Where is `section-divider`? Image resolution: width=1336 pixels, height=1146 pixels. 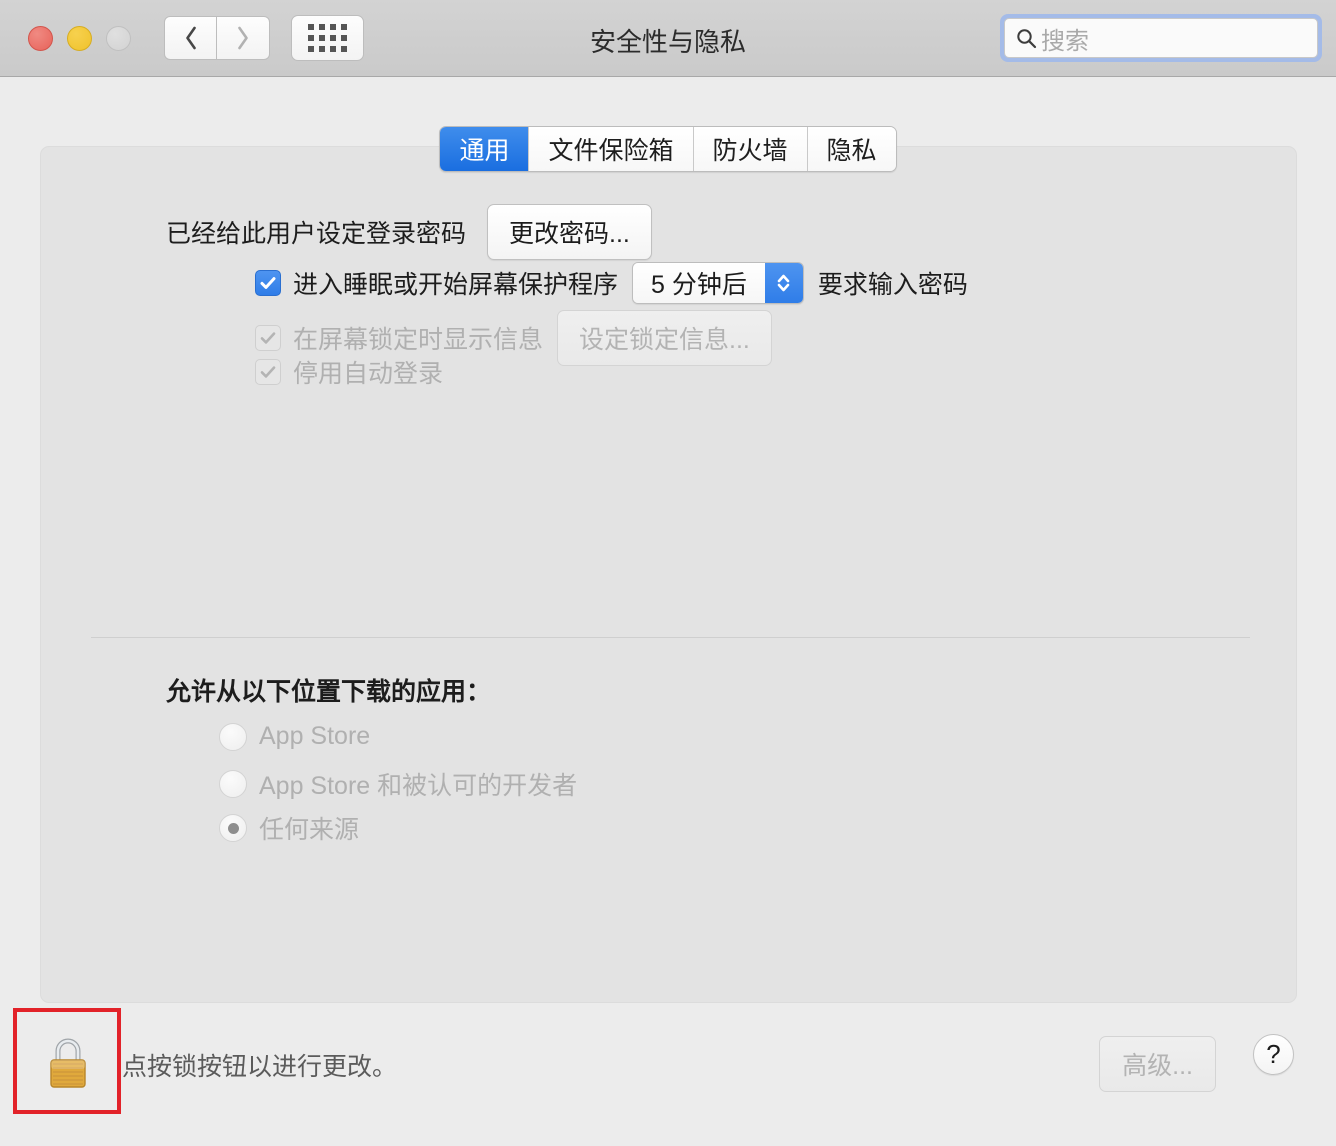
section-divider is located at coordinates (670, 637).